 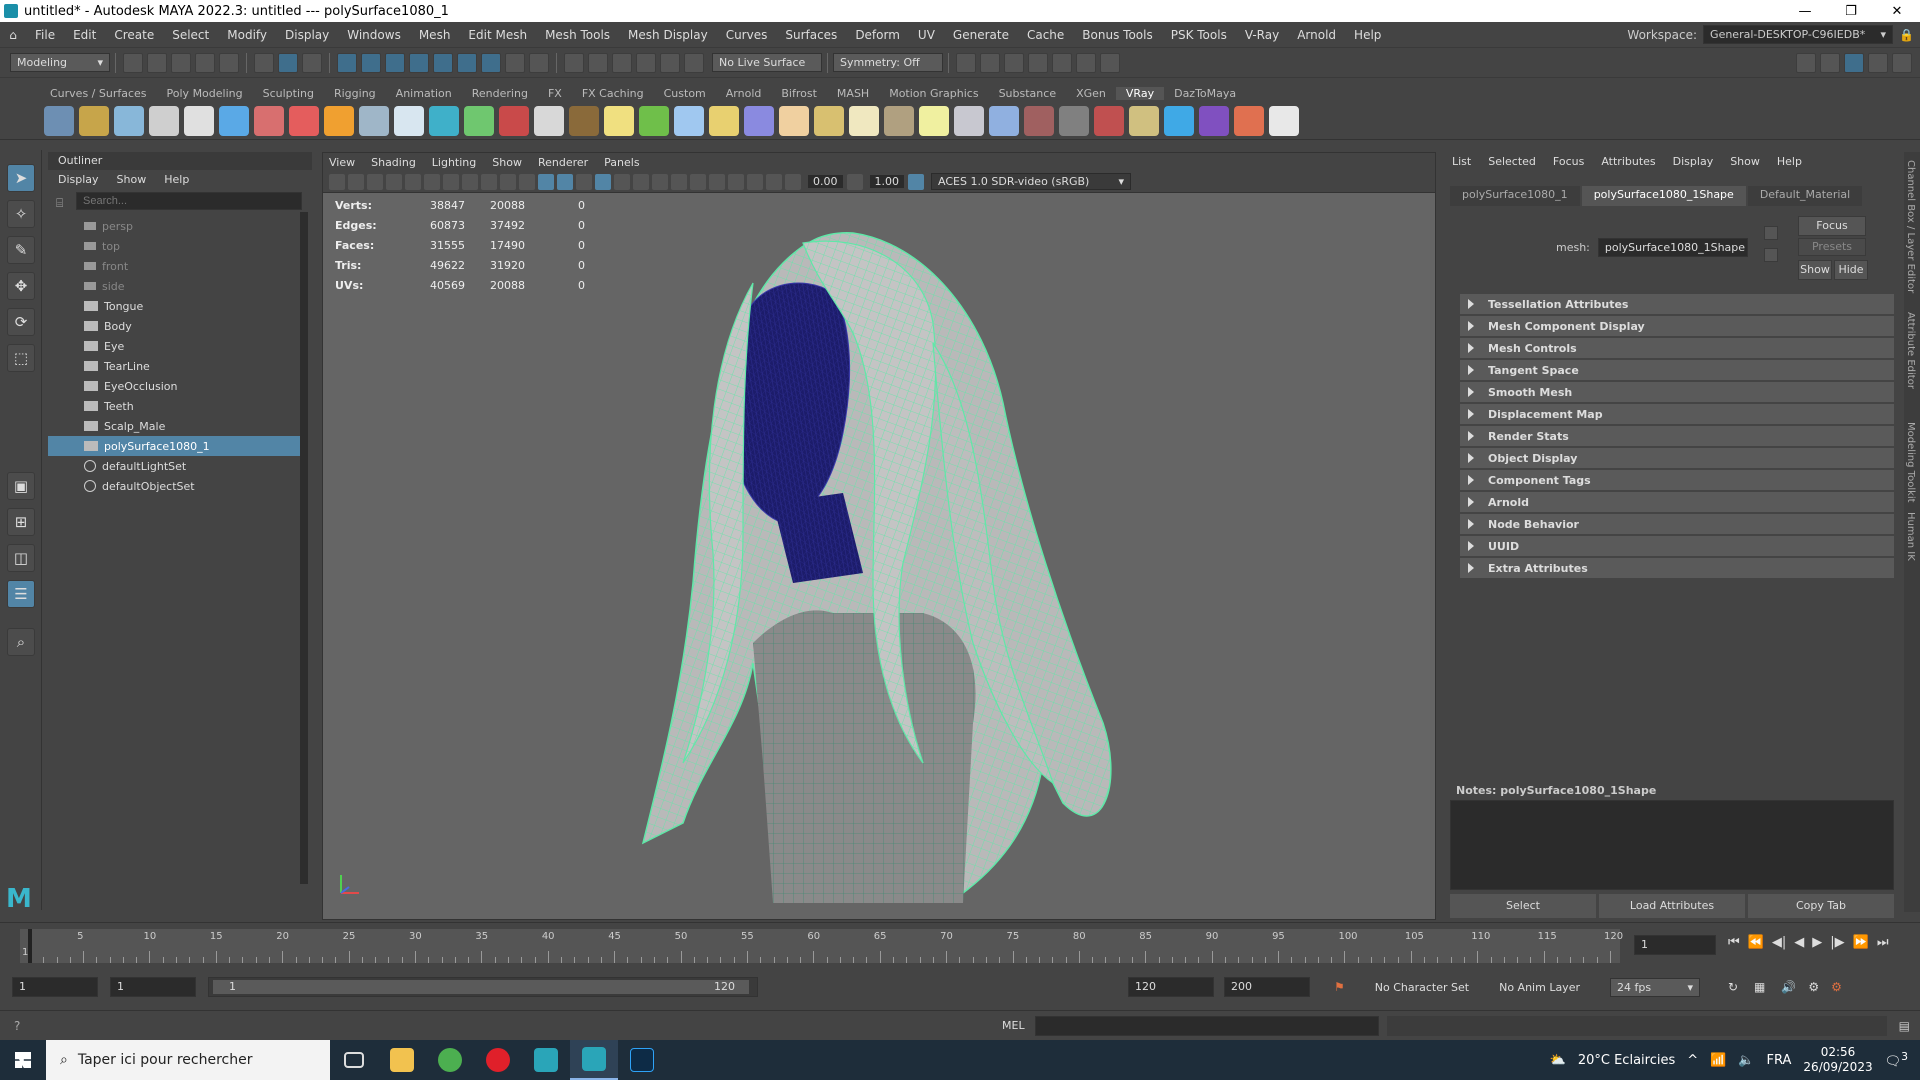 What do you see at coordinates (1515, 196) in the screenshot?
I see `attr-tab-polysurface1080-1: polySurface1080_1` at bounding box center [1515, 196].